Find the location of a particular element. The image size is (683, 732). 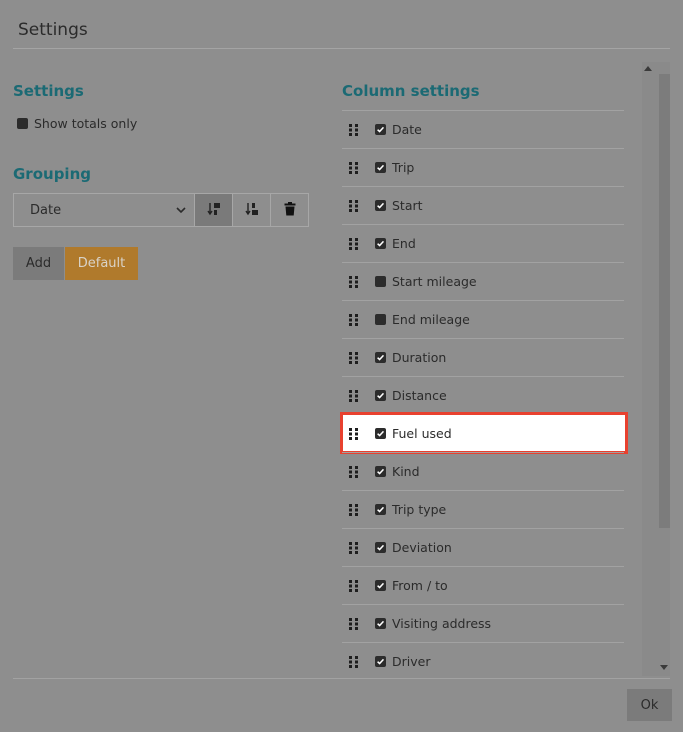

column-label: Visiting address is located at coordinates (442, 623).